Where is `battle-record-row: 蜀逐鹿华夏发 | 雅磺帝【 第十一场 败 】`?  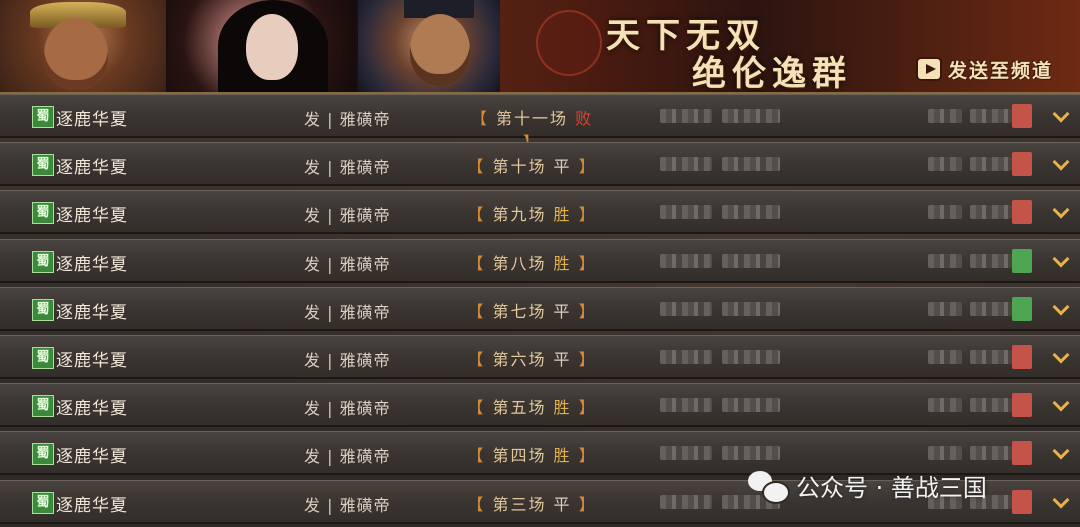
battle-record-row: 蜀逐鹿华夏发 | 雅磺帝【 第十一场 败 】 is located at coordinates (540, 123).